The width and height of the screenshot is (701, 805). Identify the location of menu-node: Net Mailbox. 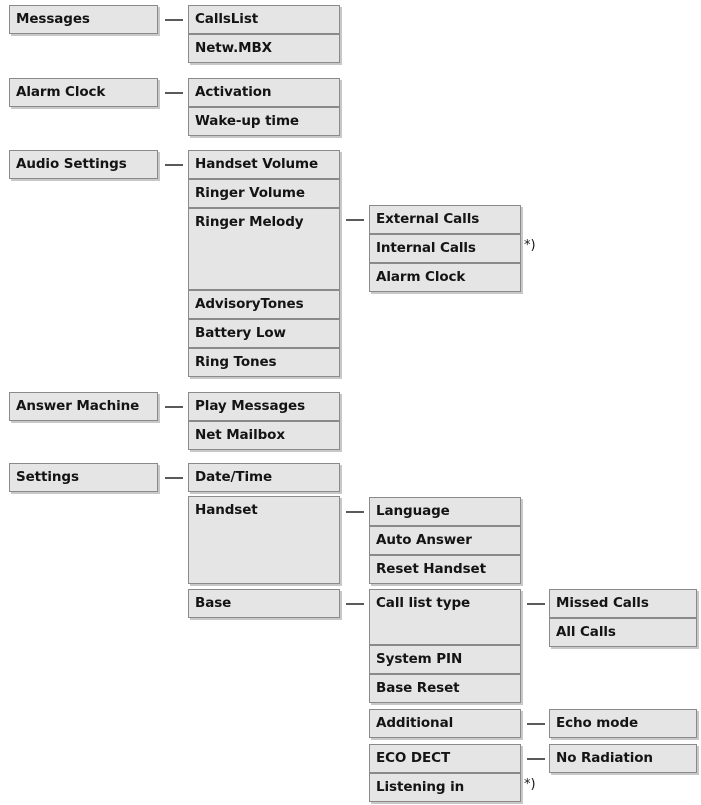
(264, 435).